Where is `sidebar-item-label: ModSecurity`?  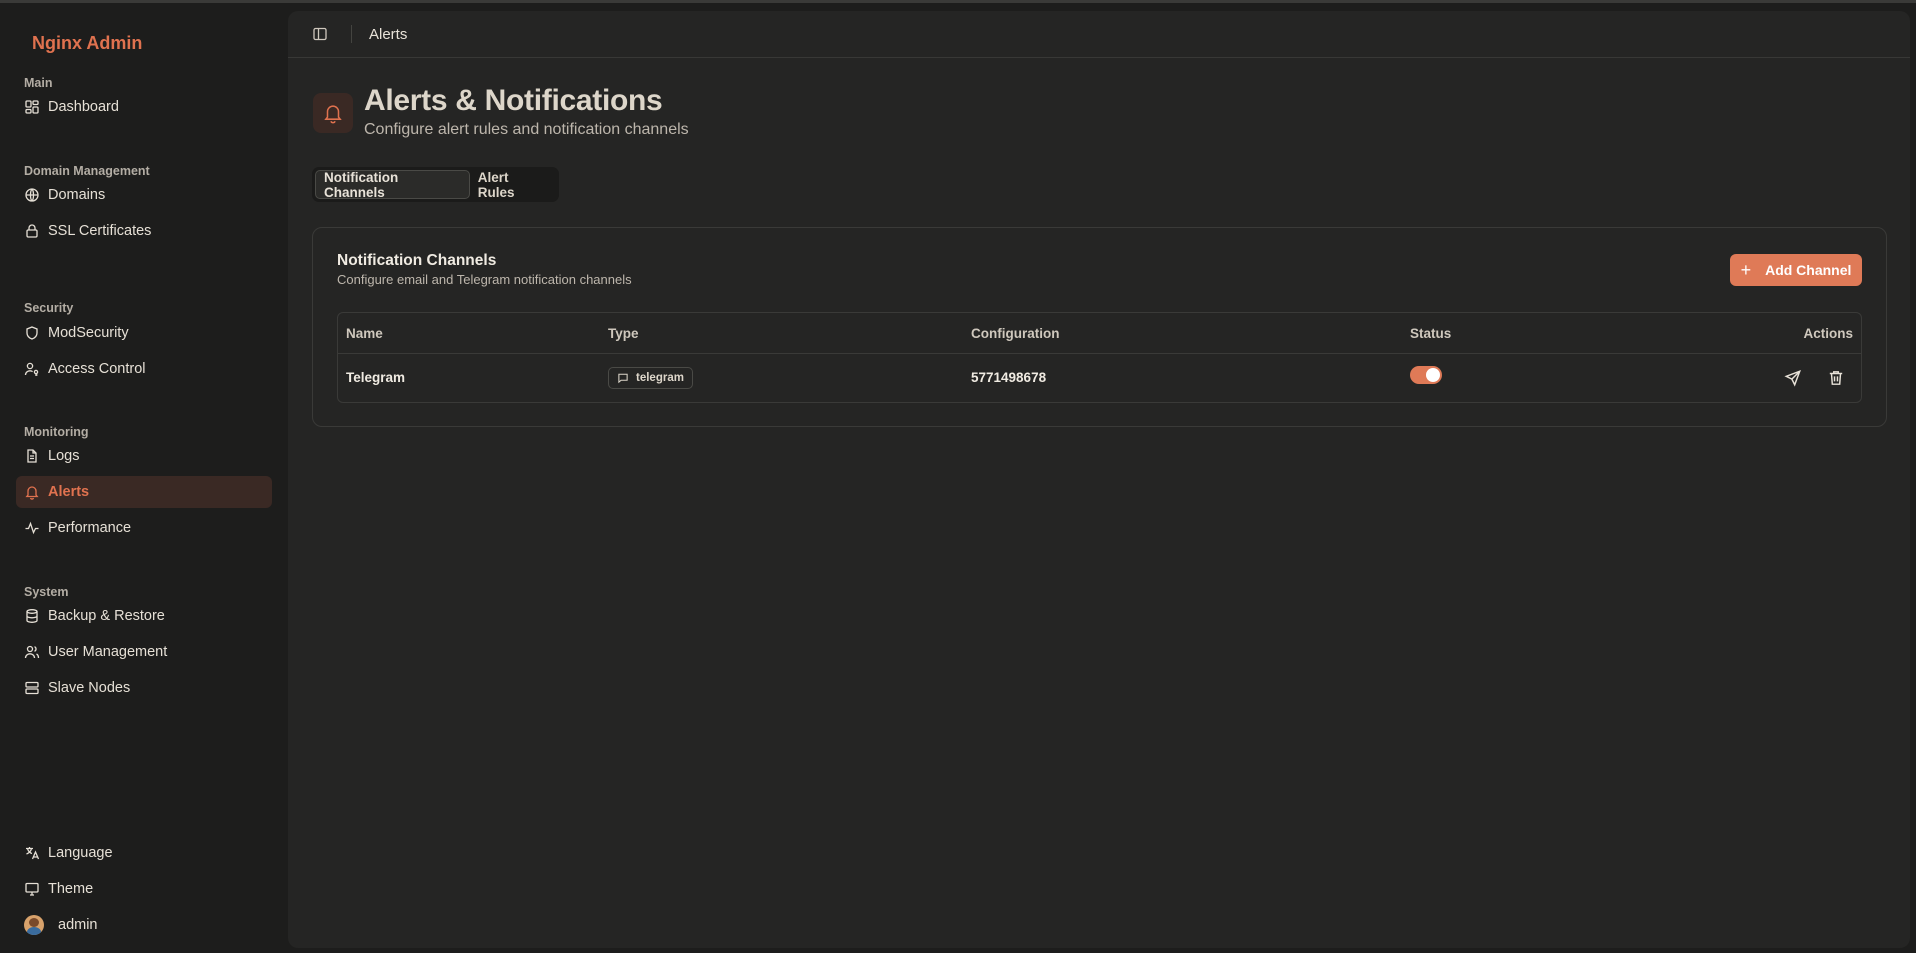 sidebar-item-label: ModSecurity is located at coordinates (88, 333).